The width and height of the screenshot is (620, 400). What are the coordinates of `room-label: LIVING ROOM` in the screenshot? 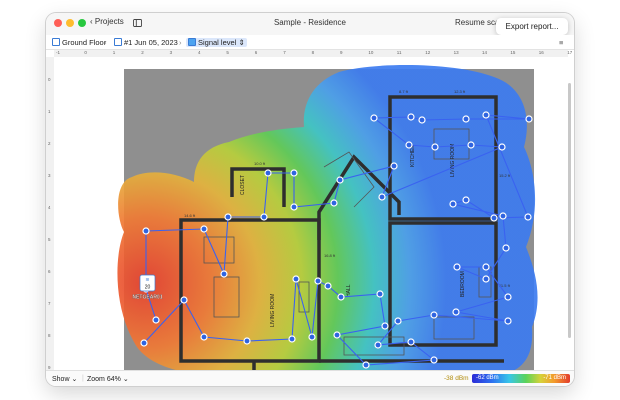 It's located at (273, 310).